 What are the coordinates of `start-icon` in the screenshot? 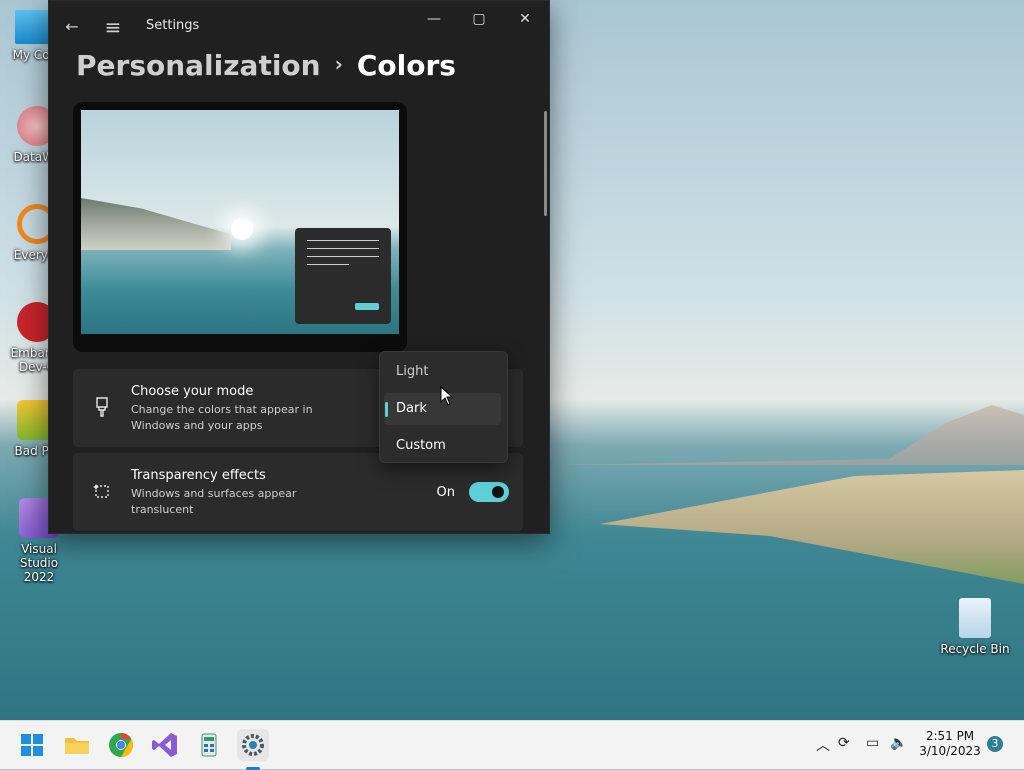 It's located at (32, 745).